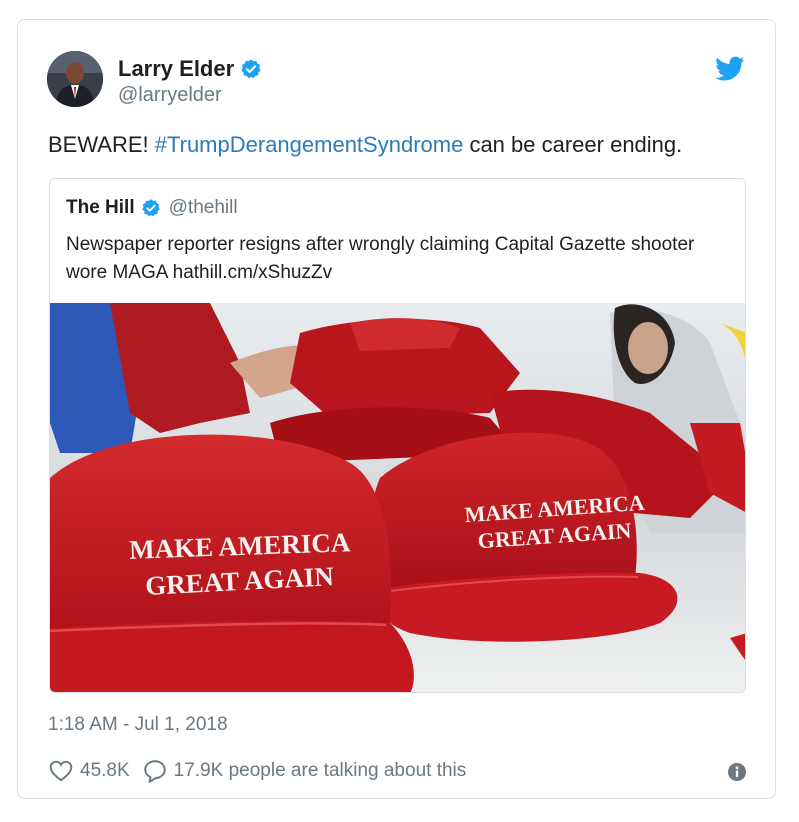 The width and height of the screenshot is (799, 822). What do you see at coordinates (61, 771) in the screenshot?
I see `heart-icon` at bounding box center [61, 771].